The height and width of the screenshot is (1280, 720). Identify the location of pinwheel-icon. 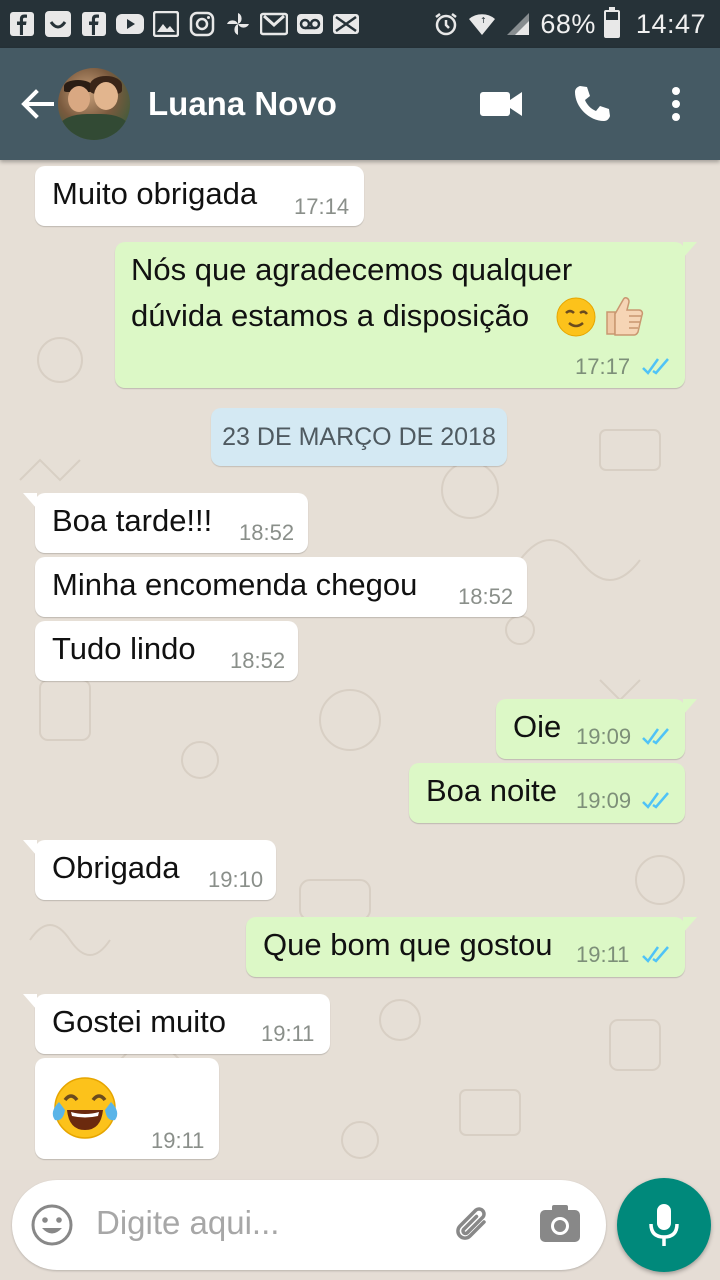
(238, 24).